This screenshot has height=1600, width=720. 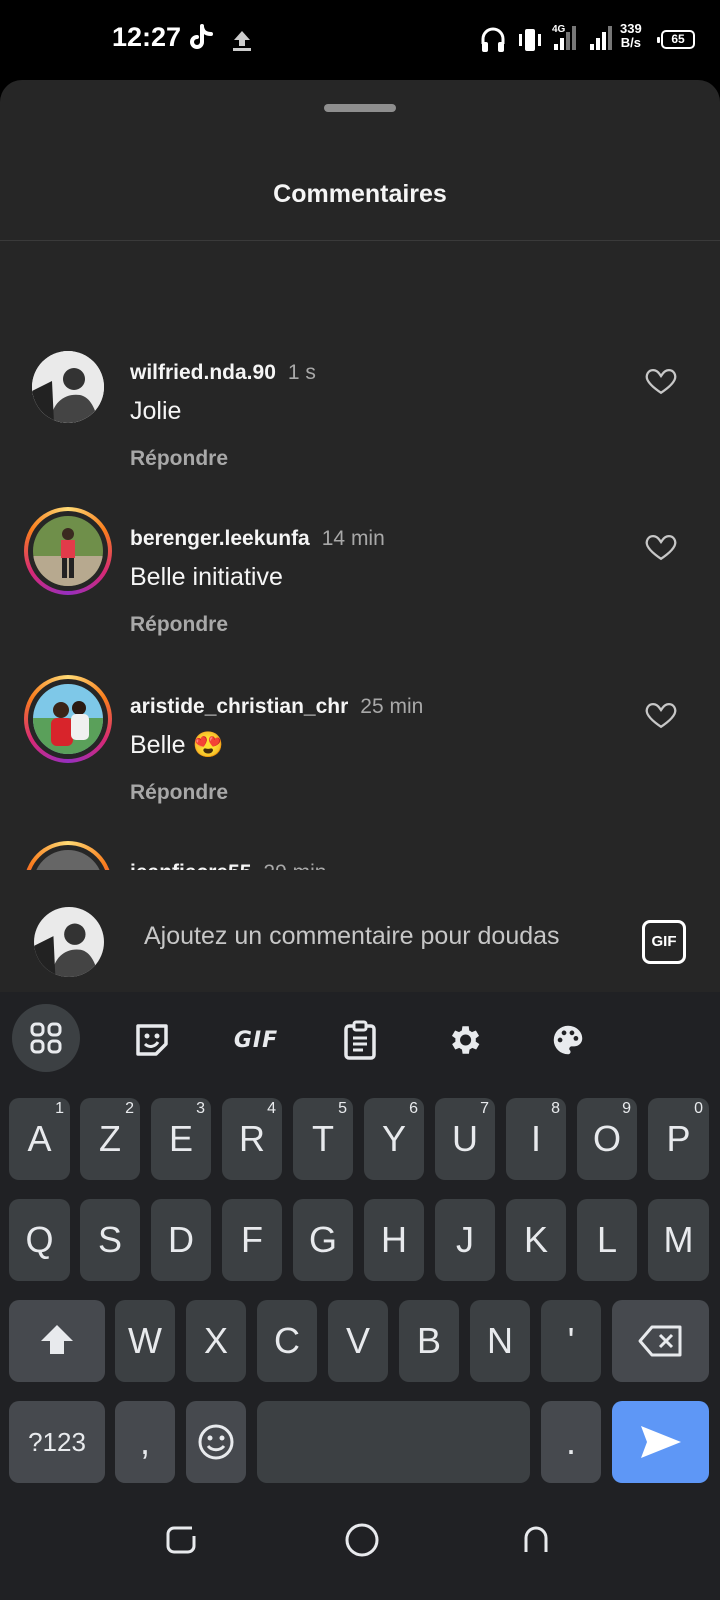 I want to click on key: V, so click(x=358, y=1341).